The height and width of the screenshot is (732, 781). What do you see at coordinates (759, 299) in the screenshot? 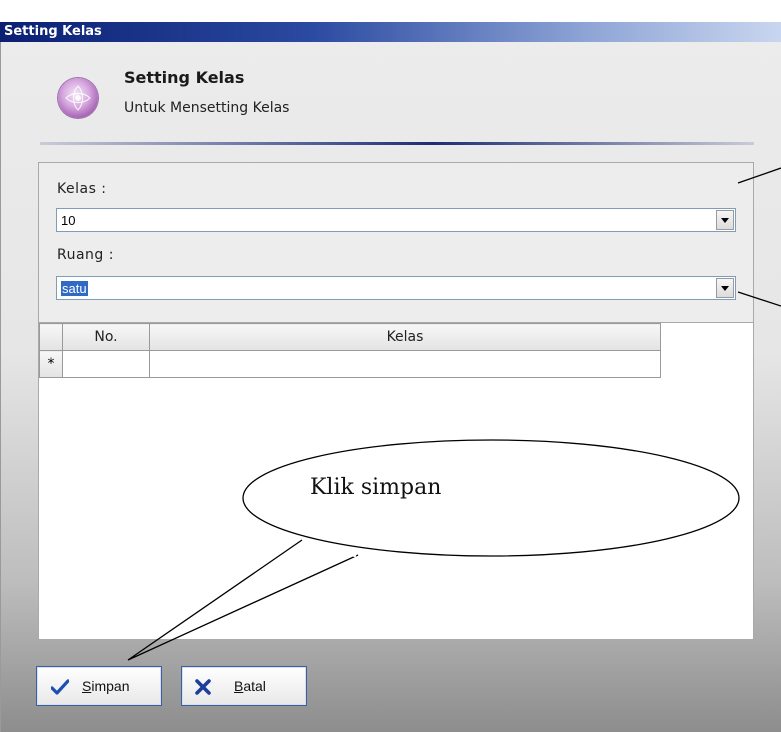
I see `ruang-annotation-arrow` at bounding box center [759, 299].